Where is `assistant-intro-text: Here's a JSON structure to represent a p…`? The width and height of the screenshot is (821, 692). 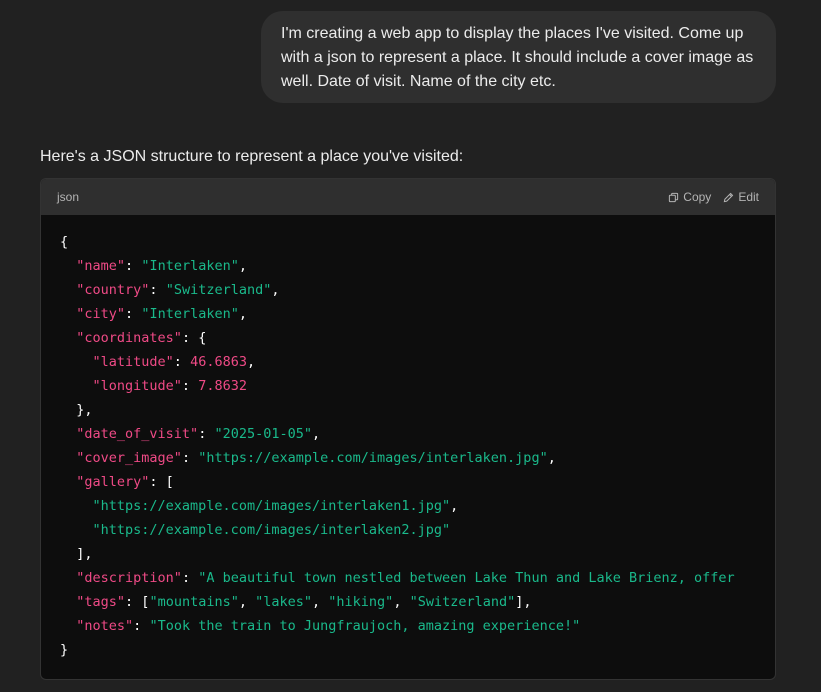
assistant-intro-text: Here's a JSON structure to represent a p… is located at coordinates (252, 156).